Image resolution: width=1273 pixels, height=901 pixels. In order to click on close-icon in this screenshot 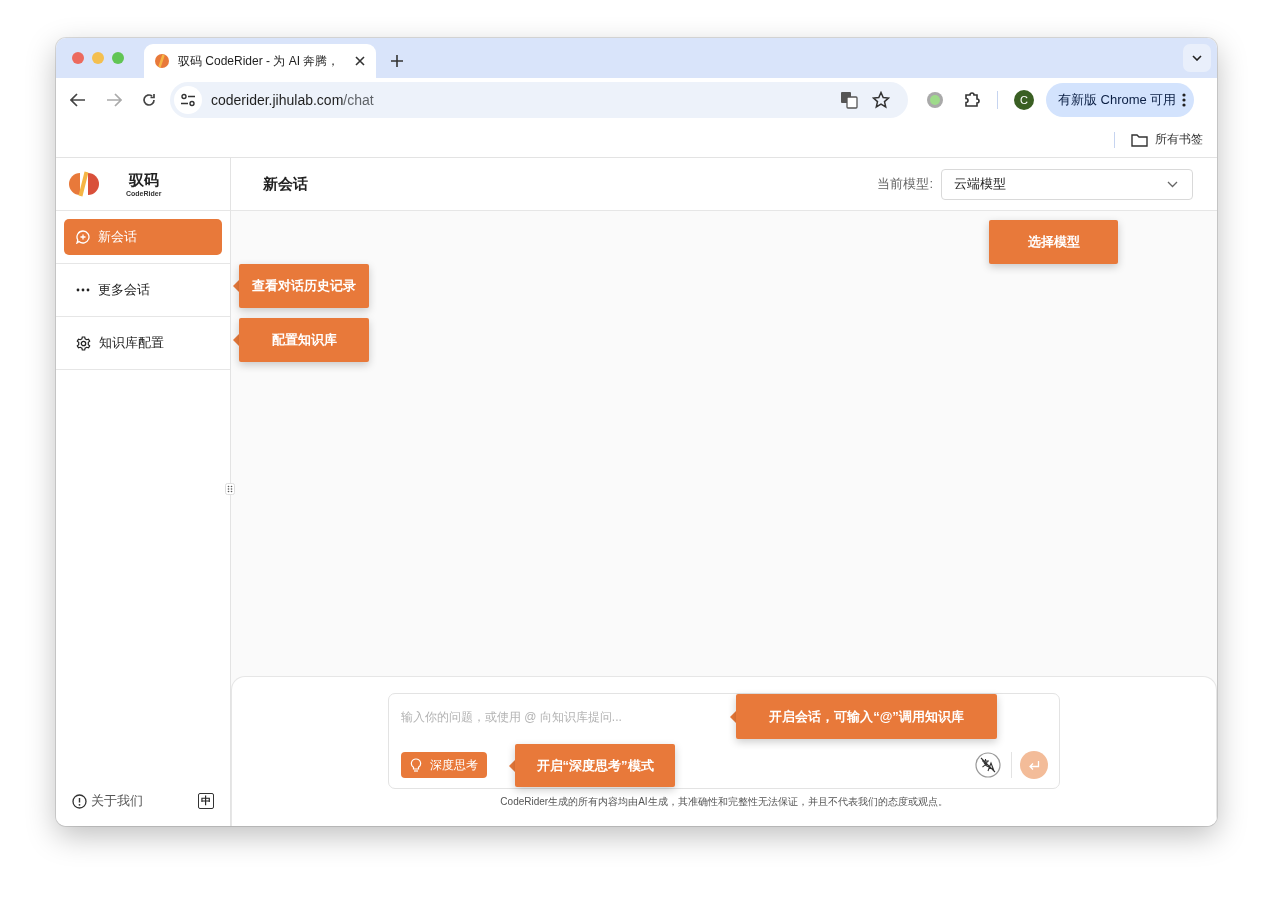, I will do `click(360, 61)`.